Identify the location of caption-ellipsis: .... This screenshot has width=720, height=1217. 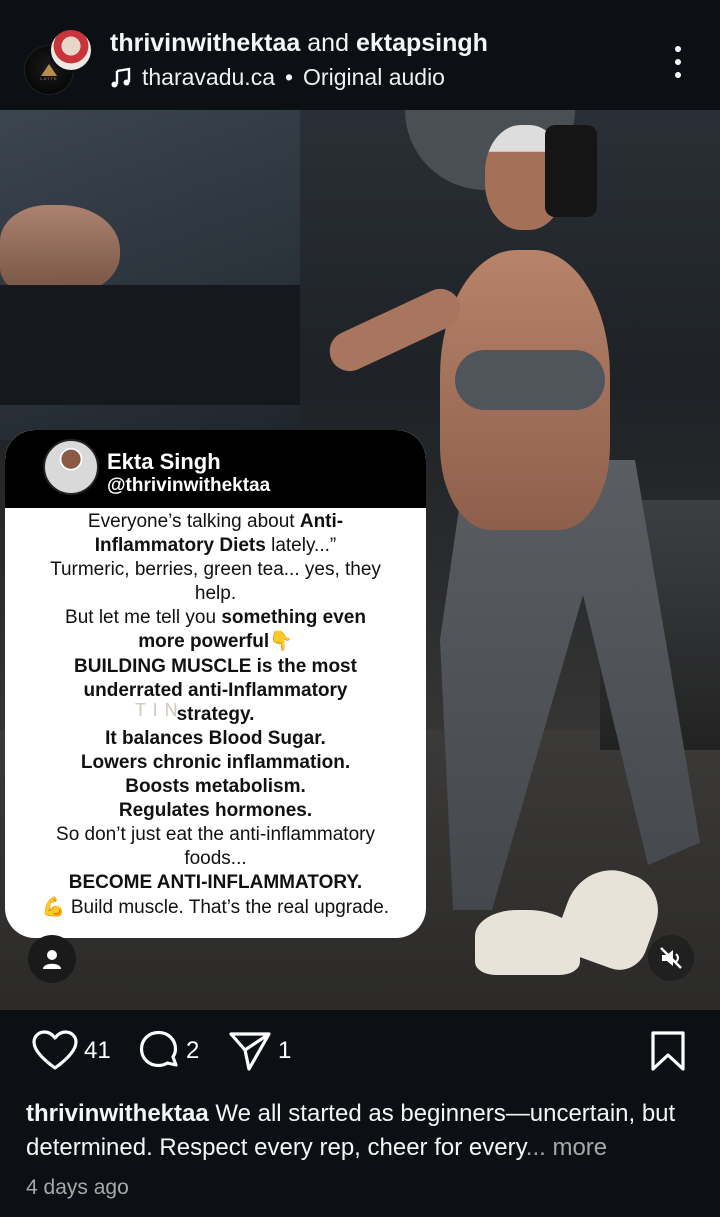
(535, 1147).